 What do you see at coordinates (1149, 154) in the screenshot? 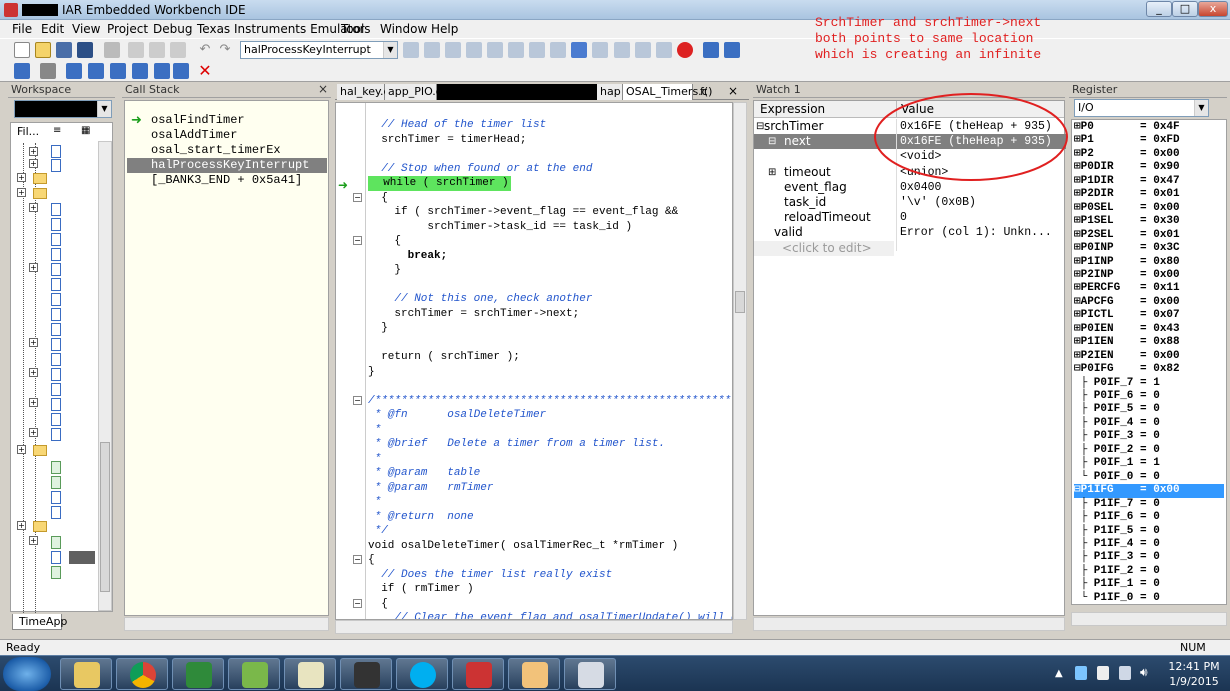
I see `register-row: ⊞P2 = 0x00` at bounding box center [1149, 154].